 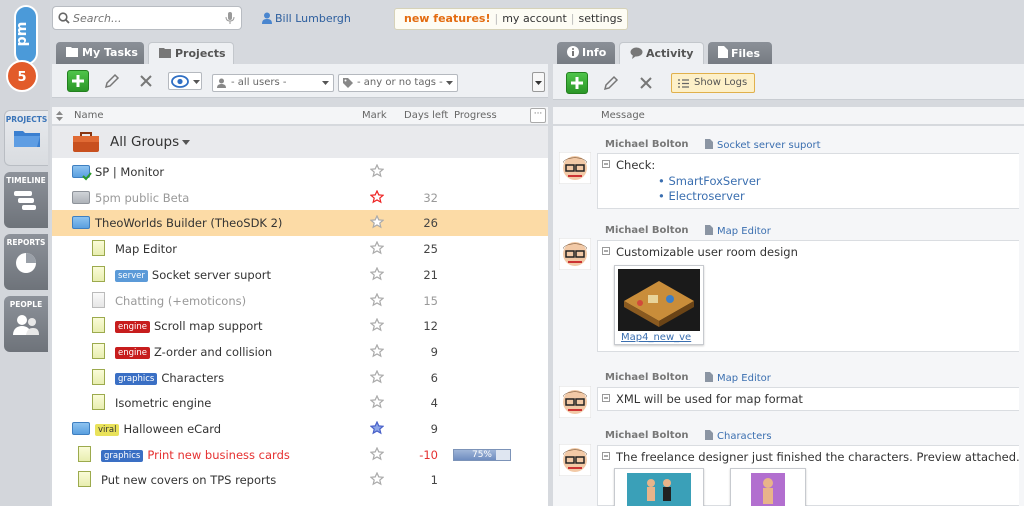 I want to click on project-row: Put new covers on TPS reports 1, so click(x=300, y=480).